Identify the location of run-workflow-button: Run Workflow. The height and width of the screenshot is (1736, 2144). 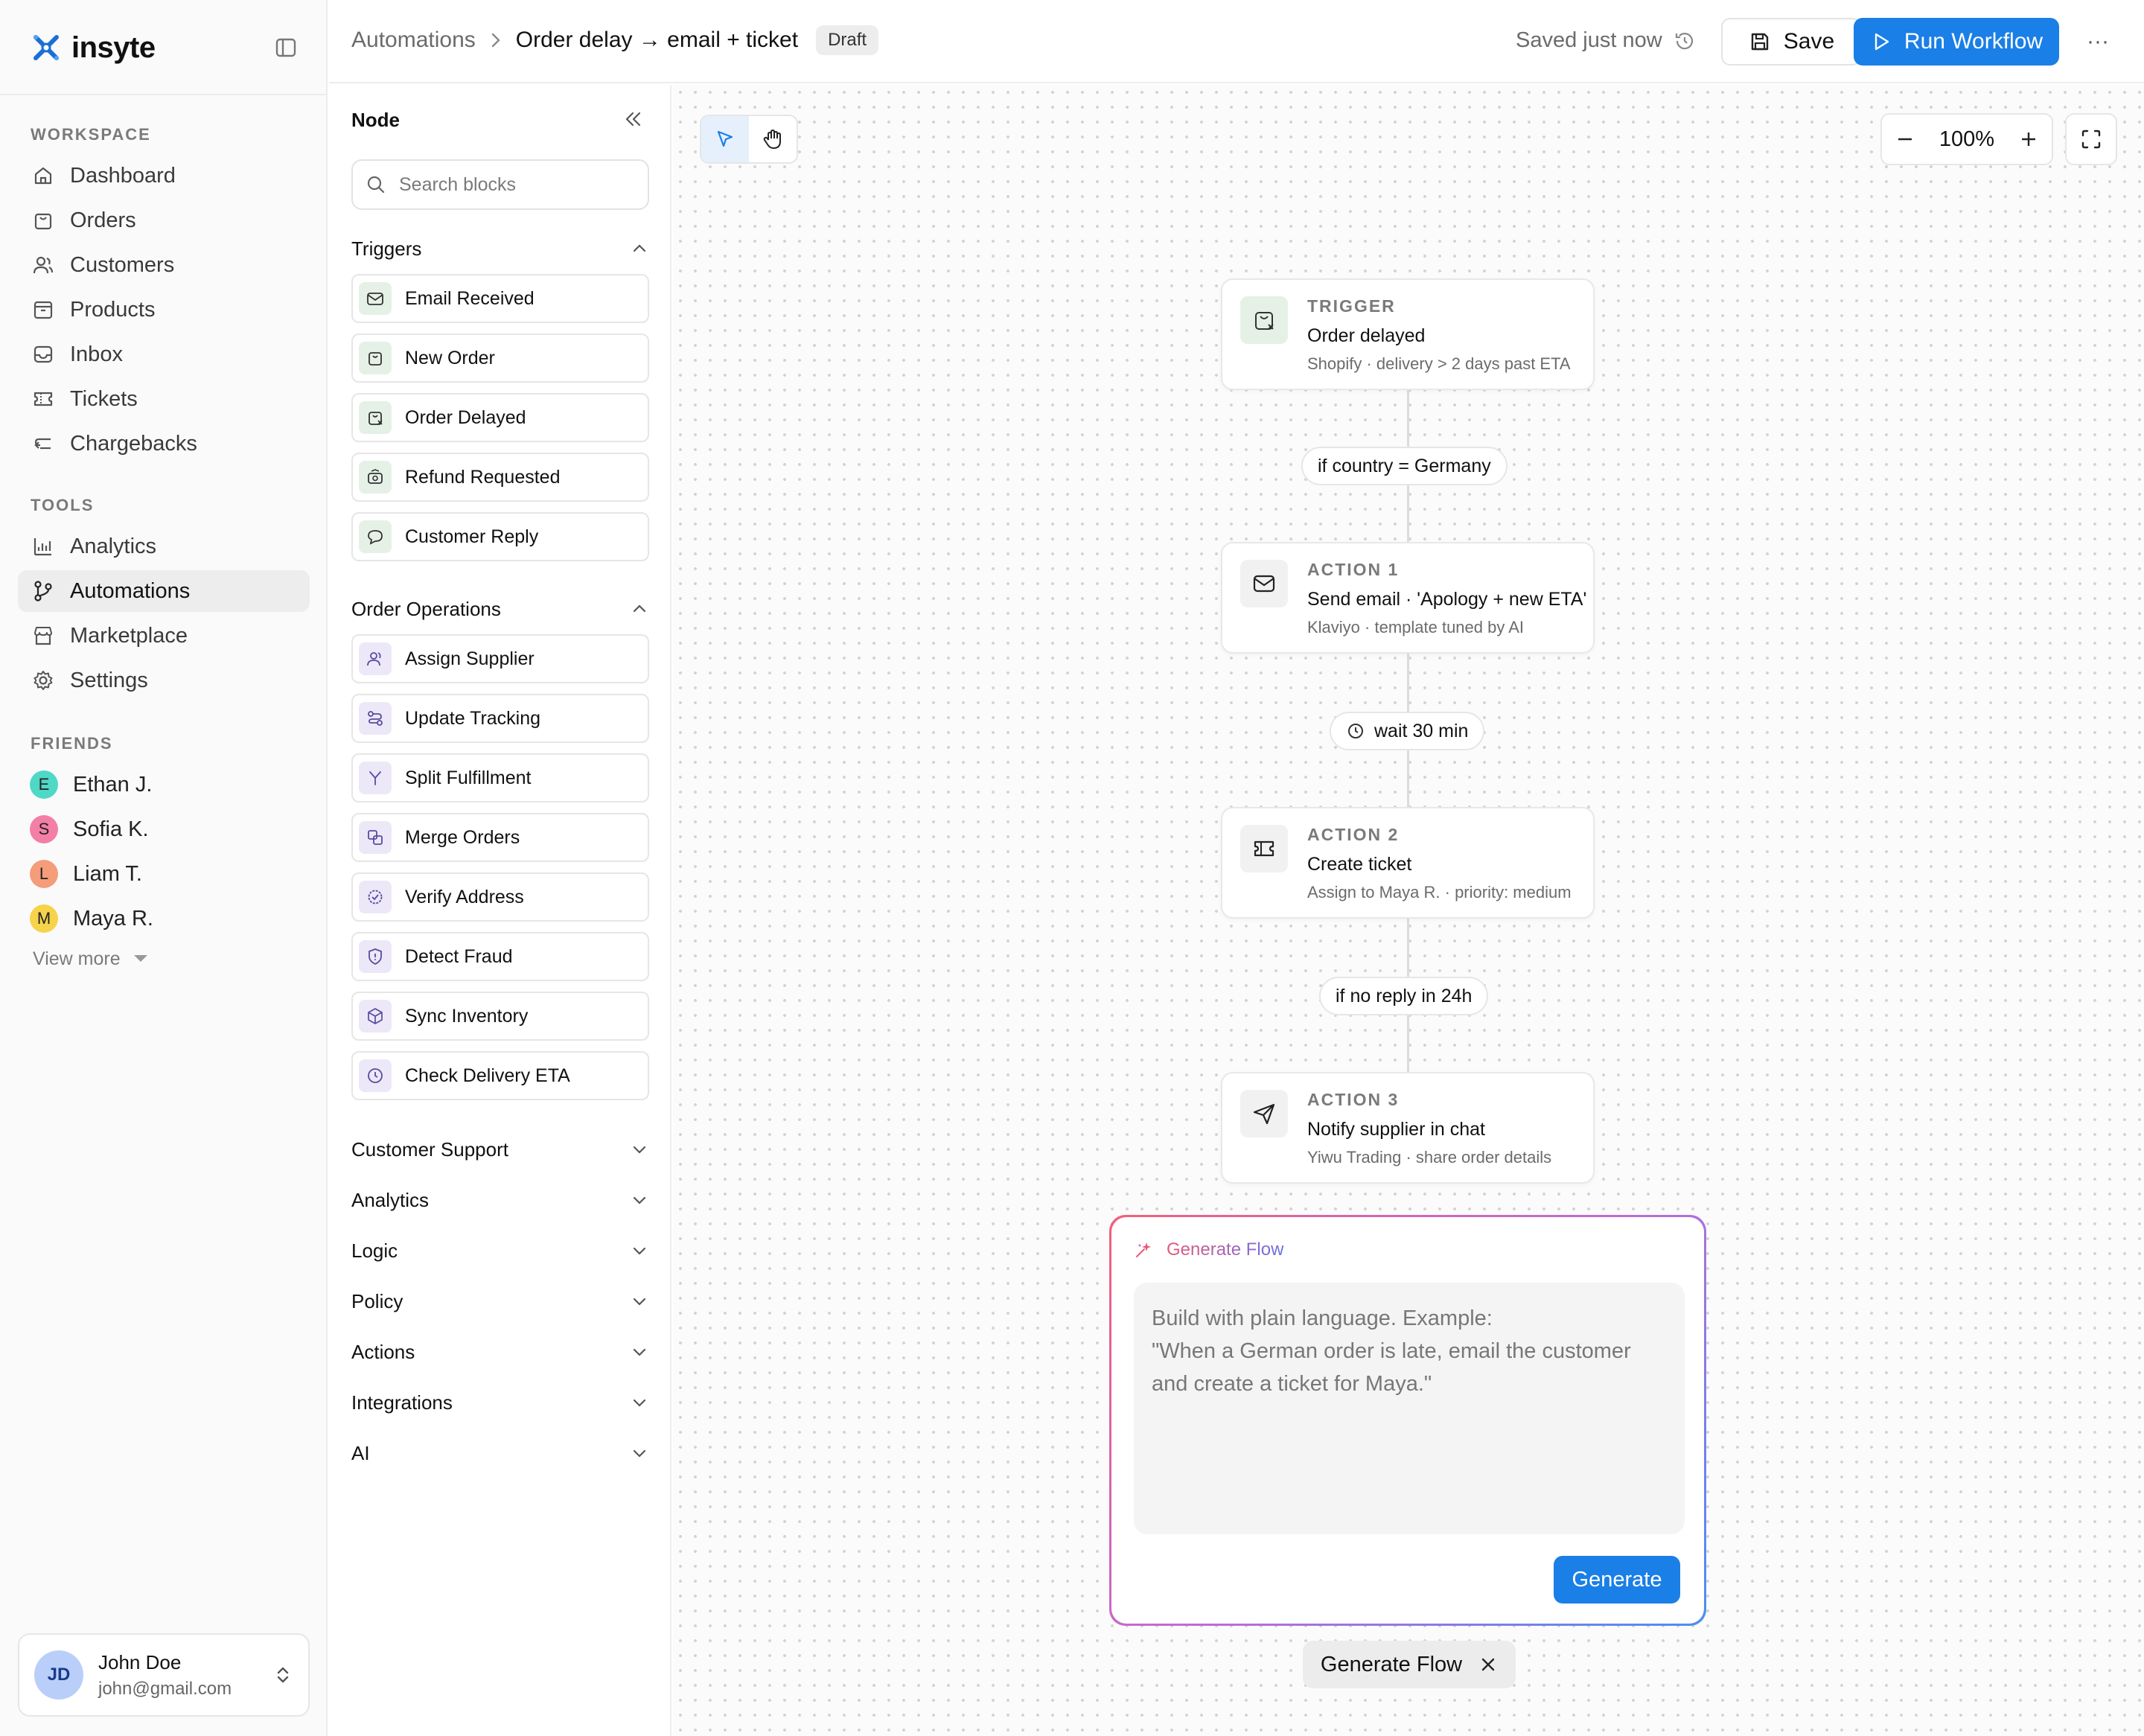
(1957, 42).